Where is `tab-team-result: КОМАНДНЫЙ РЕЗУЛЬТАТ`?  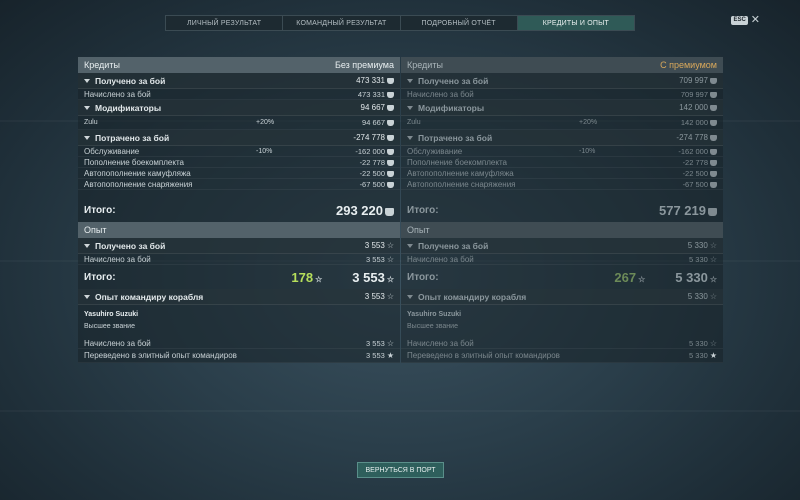 tab-team-result: КОМАНДНЫЙ РЕЗУЛЬТАТ is located at coordinates (342, 23).